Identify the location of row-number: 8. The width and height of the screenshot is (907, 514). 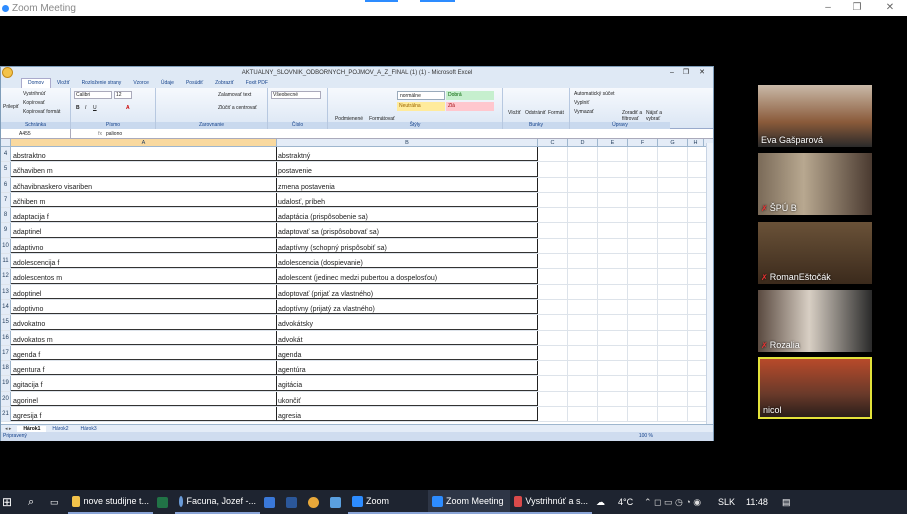
(6, 215).